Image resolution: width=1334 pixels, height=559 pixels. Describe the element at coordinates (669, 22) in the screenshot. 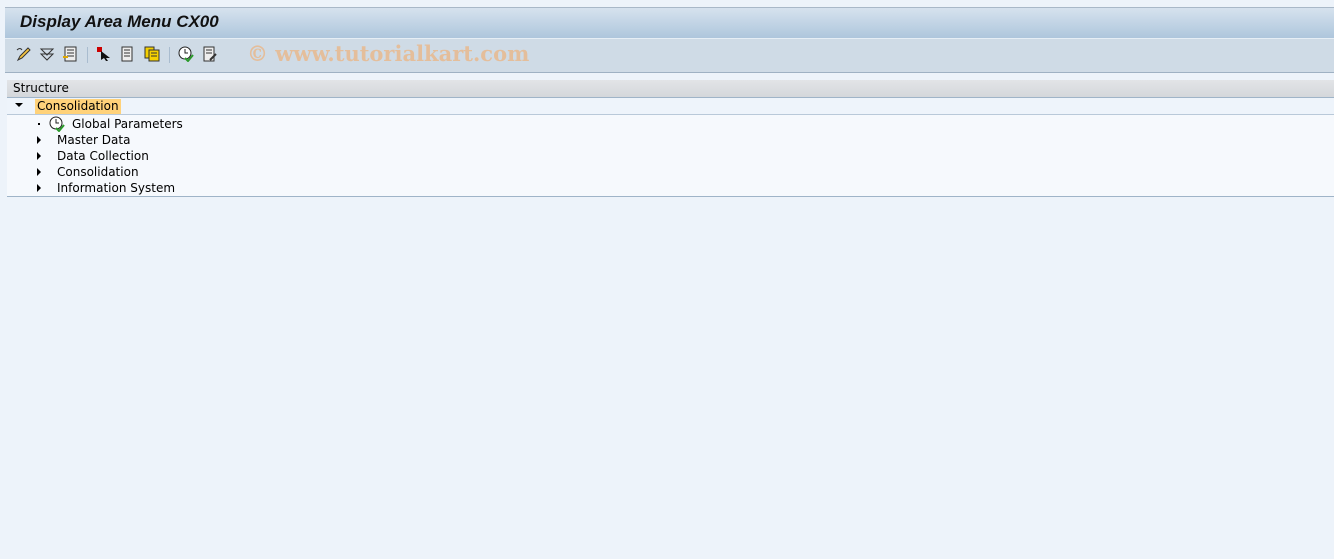

I see `title-bar: Display Area Menu CX00` at that location.